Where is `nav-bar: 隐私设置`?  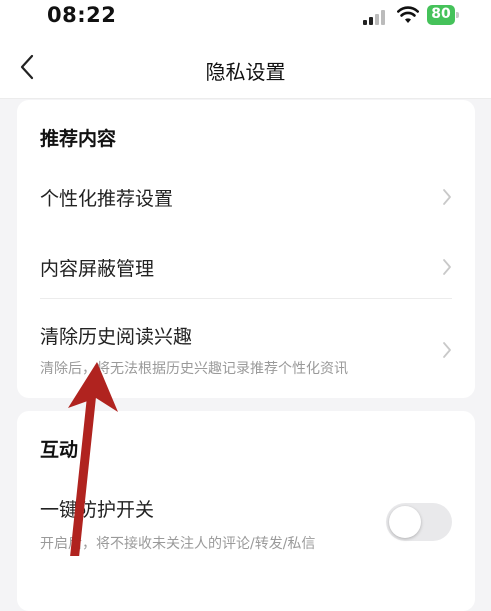
nav-bar: 隐私设置 is located at coordinates (245, 67).